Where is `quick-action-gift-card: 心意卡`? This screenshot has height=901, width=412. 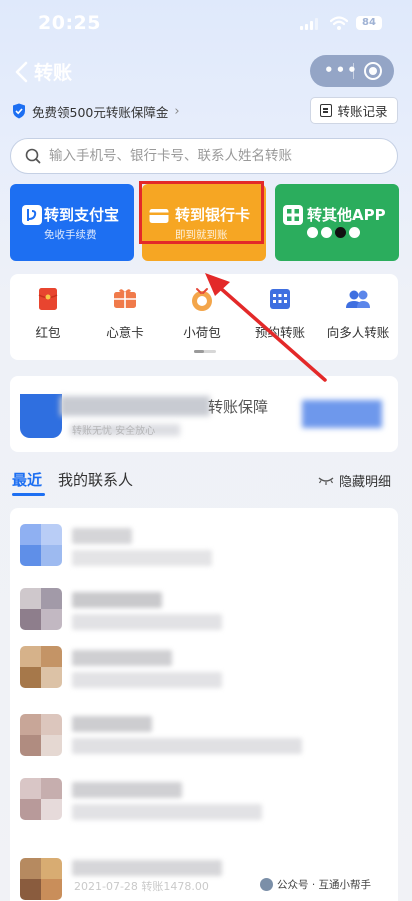
quick-action-gift-card: 心意卡 is located at coordinates (125, 313).